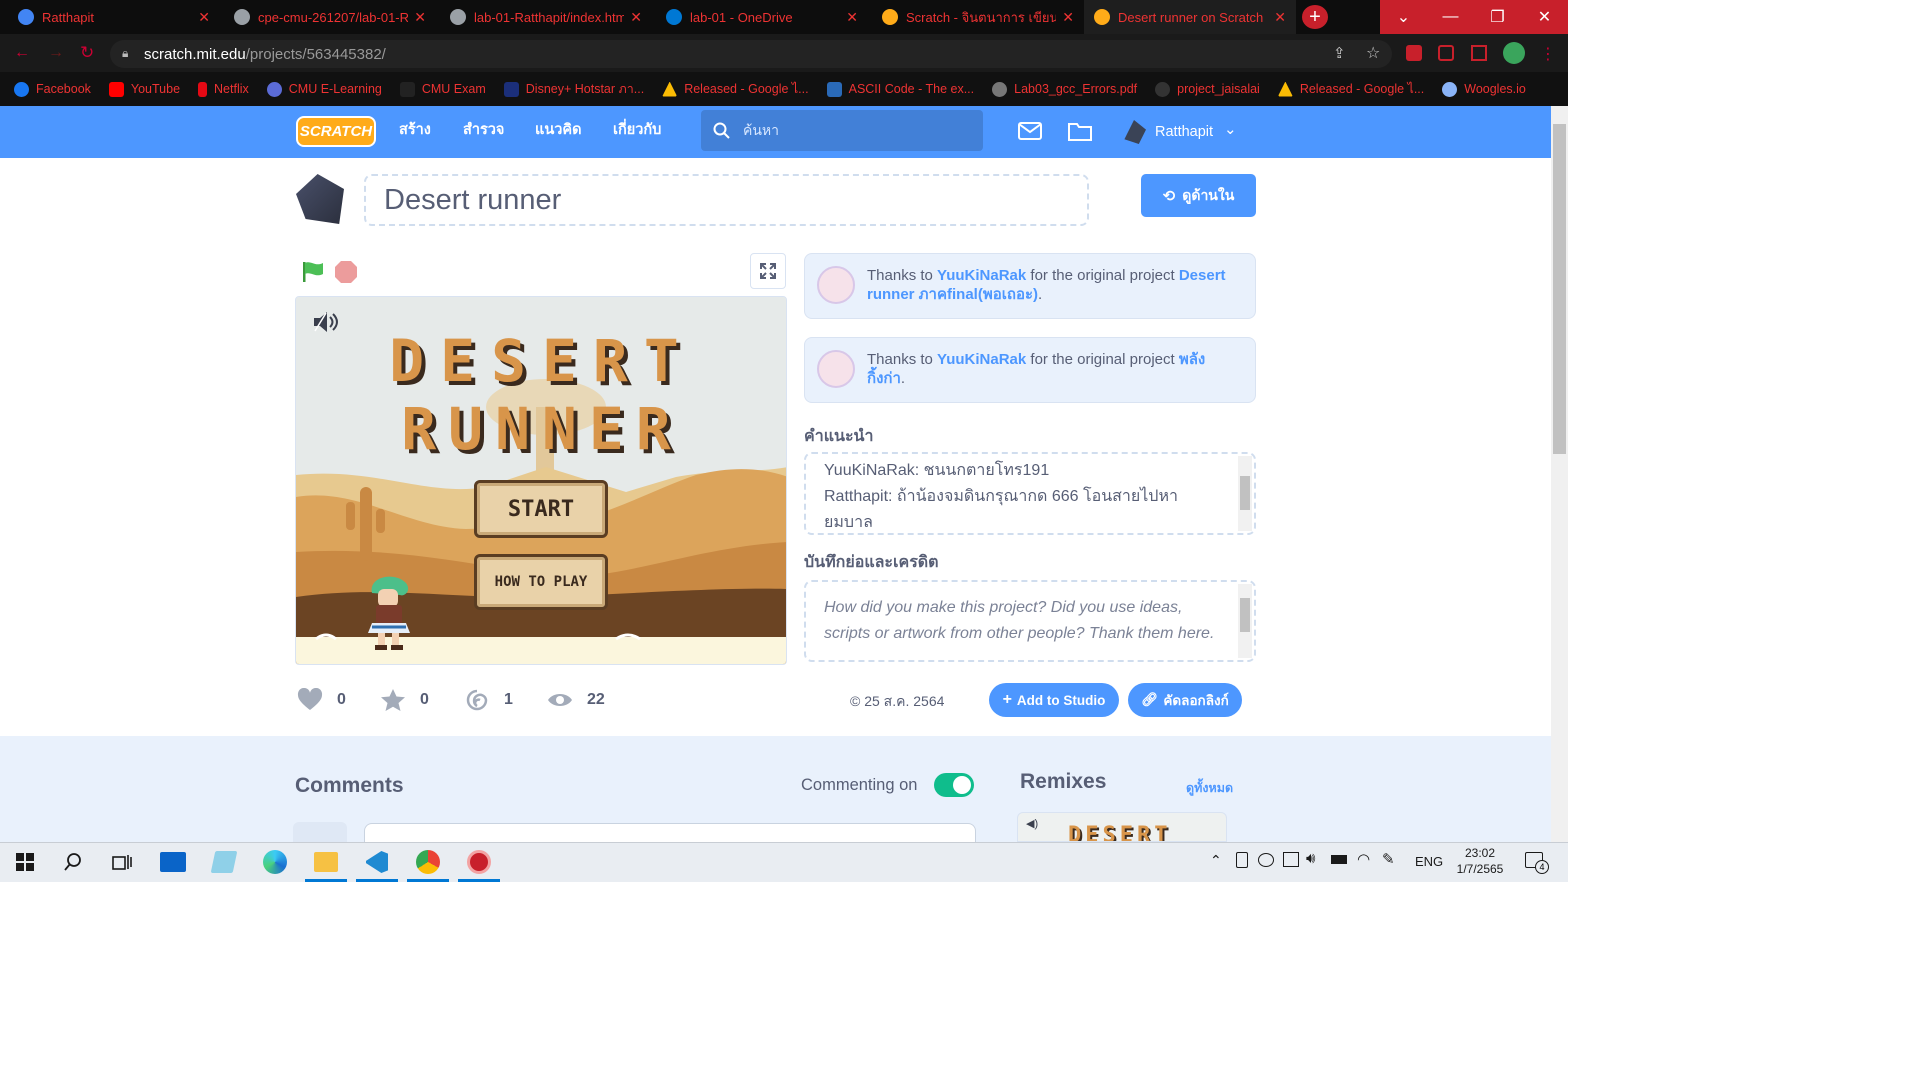 The height and width of the screenshot is (1080, 1920). Describe the element at coordinates (1548, 54) in the screenshot. I see `menu-icon: ⋮` at that location.